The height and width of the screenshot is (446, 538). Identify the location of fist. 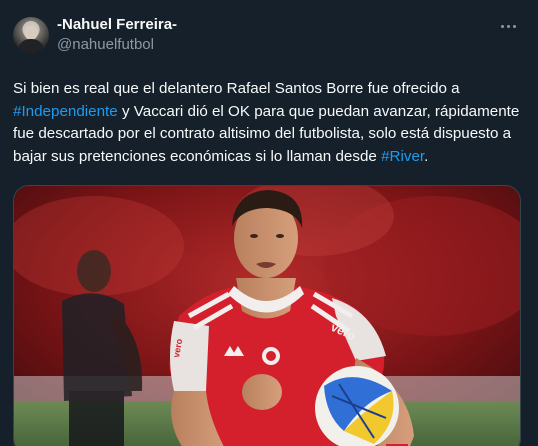
(262, 392).